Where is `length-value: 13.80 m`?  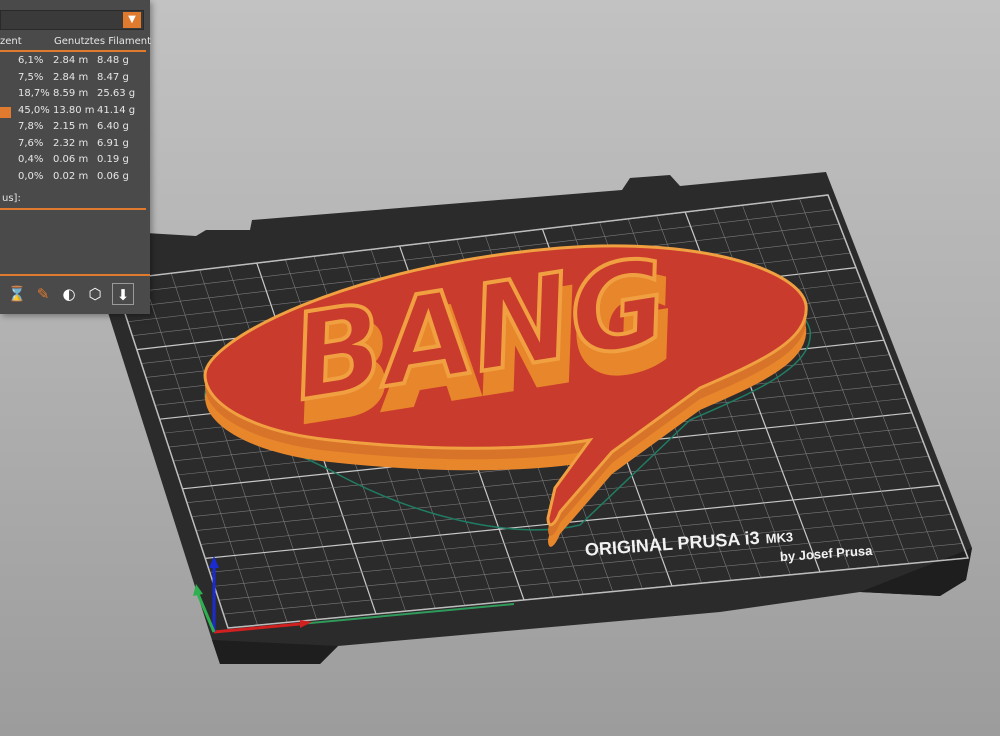
length-value: 13.80 m is located at coordinates (74, 110).